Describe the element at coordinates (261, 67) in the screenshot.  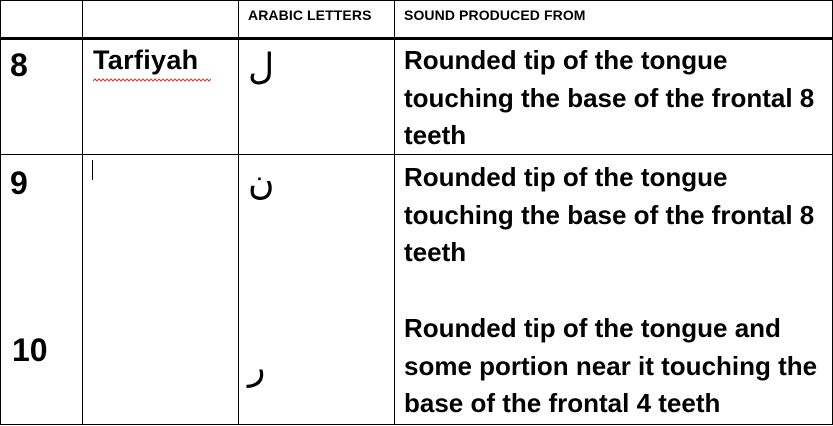
I see `row-8-arabic-letter: ل` at that location.